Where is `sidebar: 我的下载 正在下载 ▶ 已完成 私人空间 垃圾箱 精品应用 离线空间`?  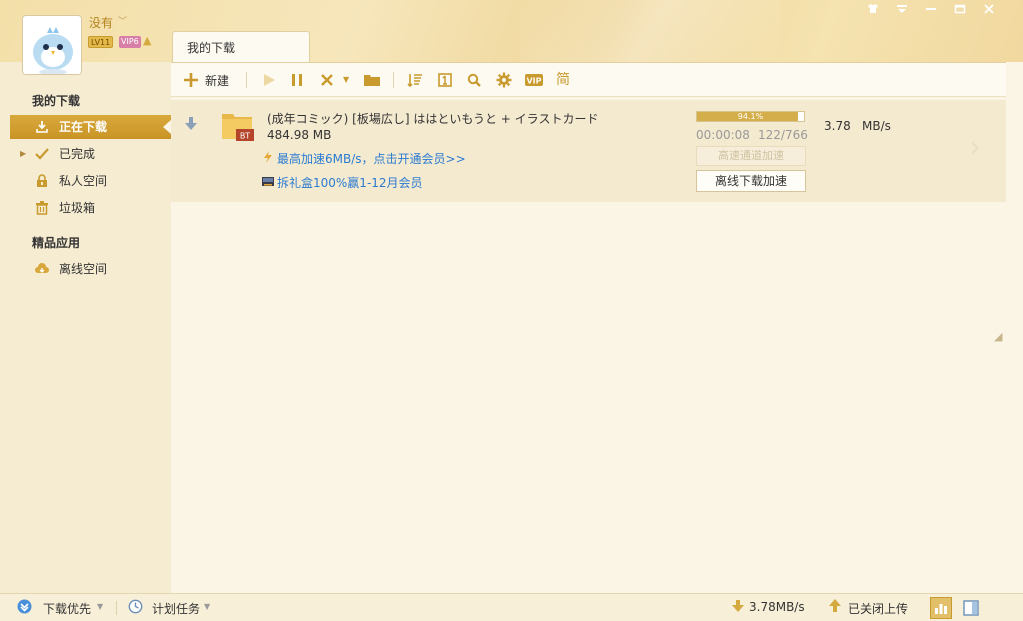 sidebar: 我的下载 正在下载 ▶ 已完成 私人空间 垃圾箱 精品应用 离线空间 is located at coordinates (85, 327).